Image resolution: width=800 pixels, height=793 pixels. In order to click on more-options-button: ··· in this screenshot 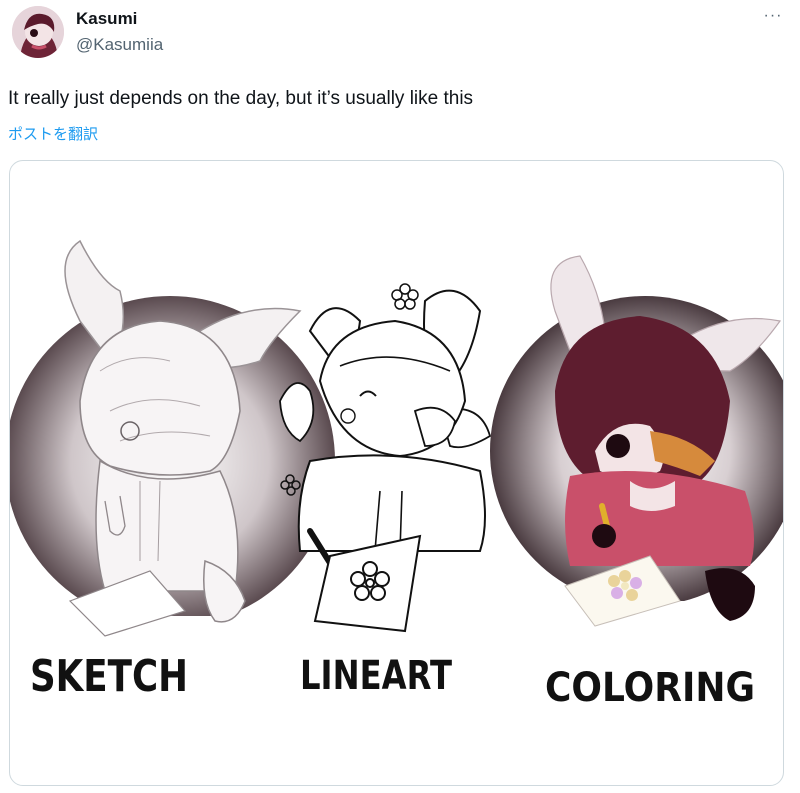, I will do `click(773, 16)`.